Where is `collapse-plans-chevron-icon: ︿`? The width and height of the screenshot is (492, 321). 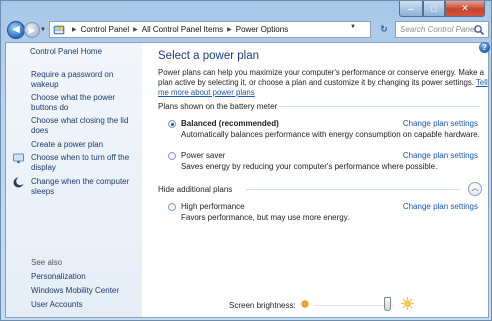 collapse-plans-chevron-icon: ︿ is located at coordinates (475, 189).